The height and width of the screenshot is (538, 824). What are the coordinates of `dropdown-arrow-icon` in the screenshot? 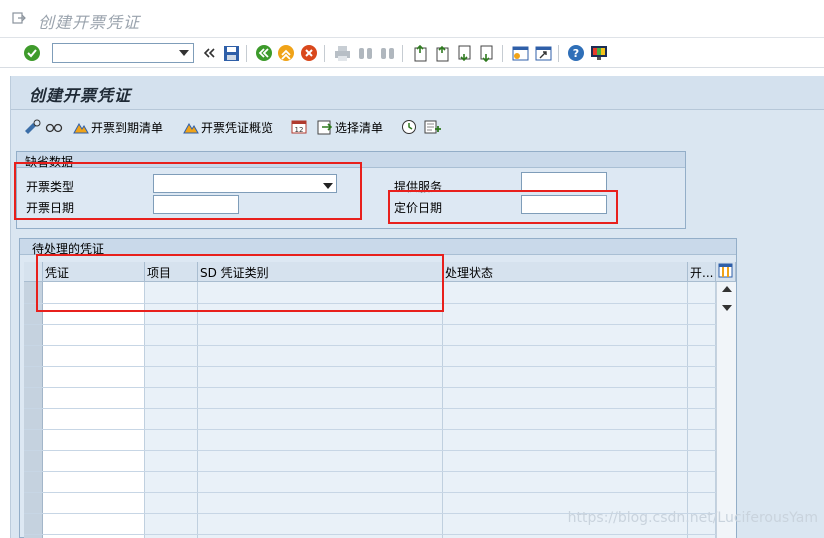 It's located at (184, 53).